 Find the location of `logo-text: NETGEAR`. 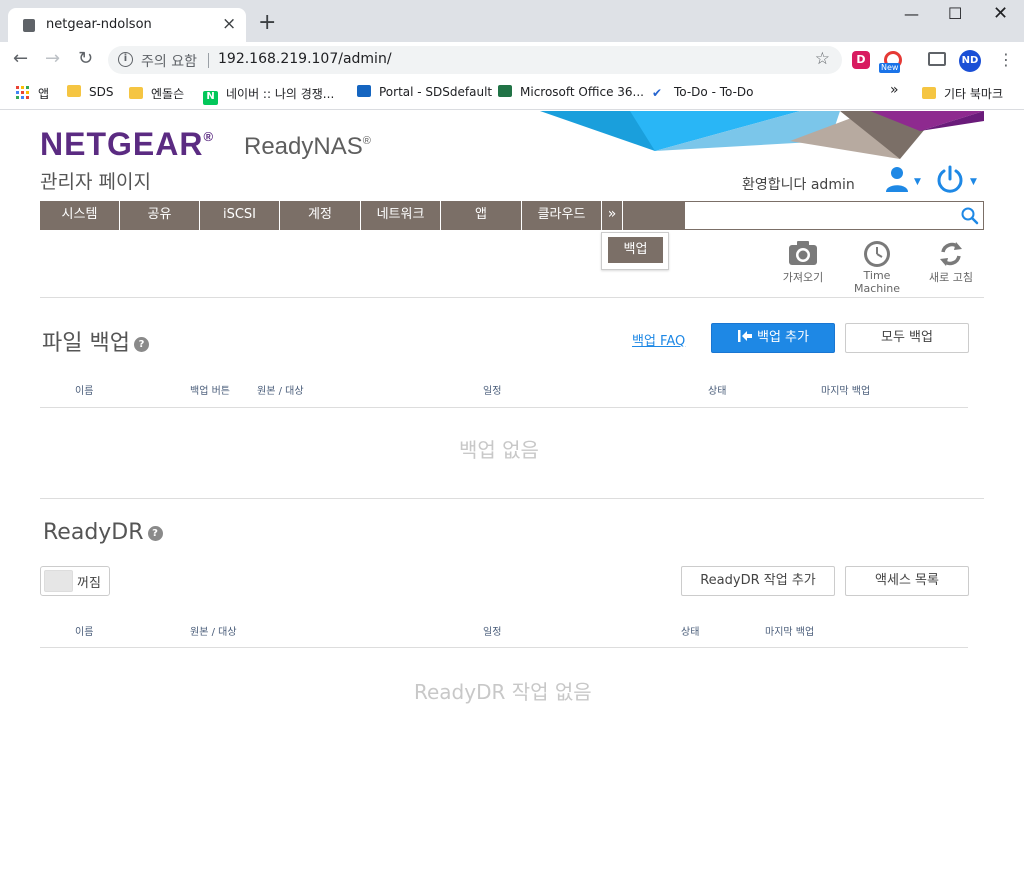

logo-text: NETGEAR is located at coordinates (122, 144).